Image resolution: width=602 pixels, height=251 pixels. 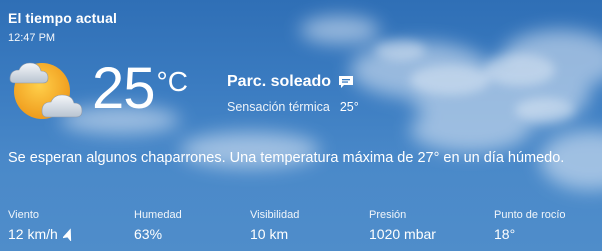 I want to click on stat-label: Visibilidad, so click(x=275, y=215).